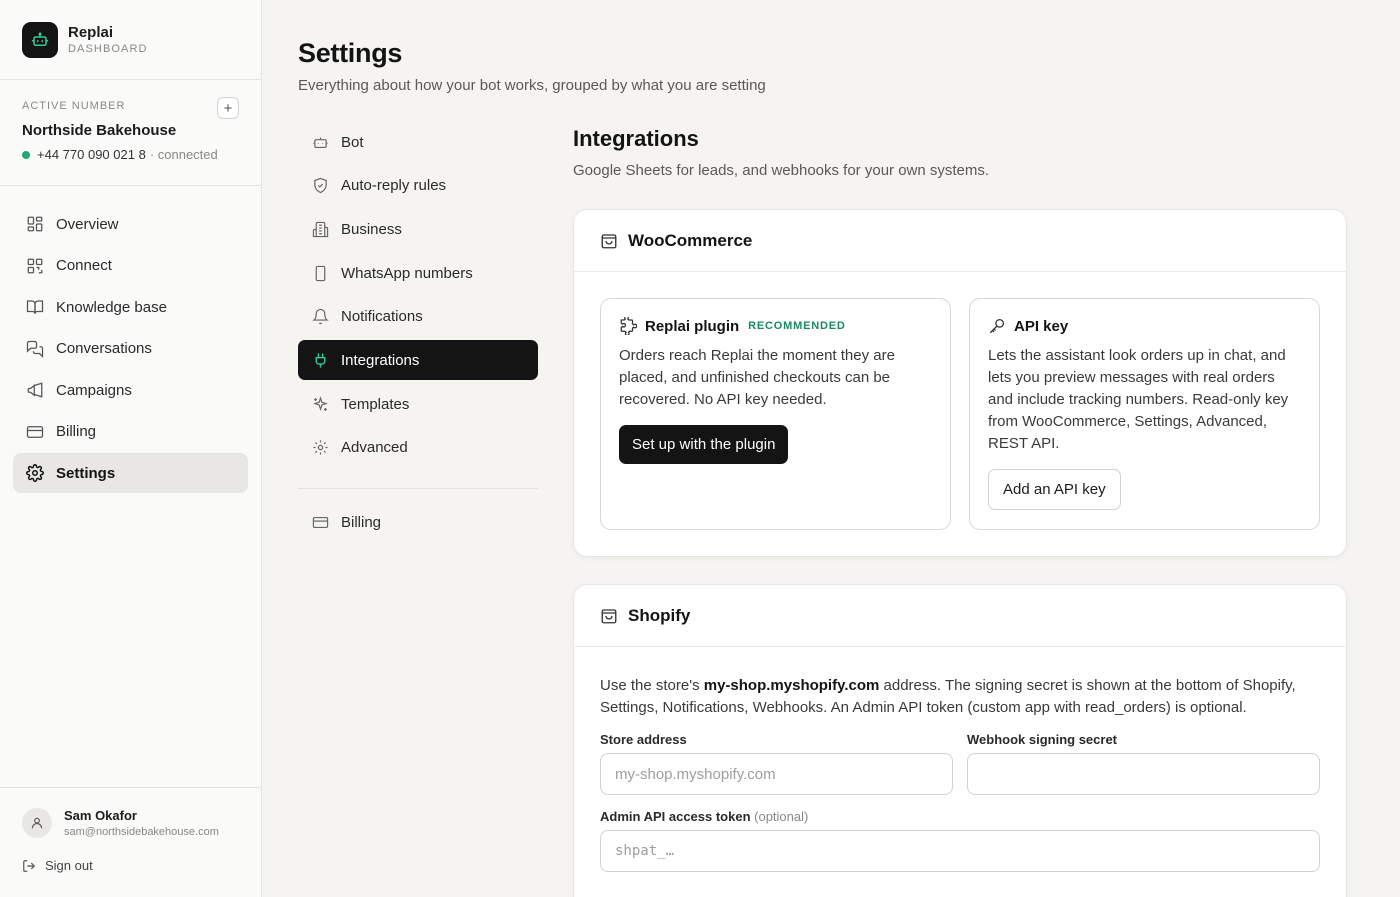 Image resolution: width=1400 pixels, height=897 pixels. I want to click on webhook-secret-label: Webhook signing secret, so click(1042, 739).